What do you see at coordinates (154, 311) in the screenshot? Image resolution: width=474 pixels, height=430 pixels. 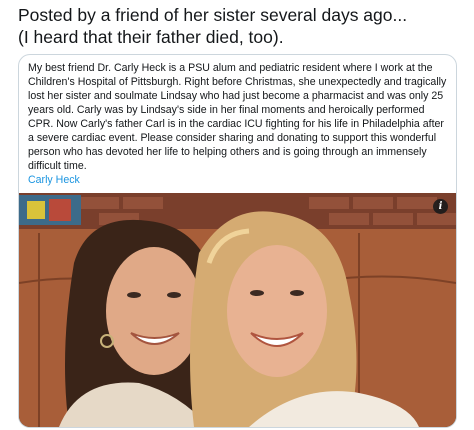 I see `left-person-face` at bounding box center [154, 311].